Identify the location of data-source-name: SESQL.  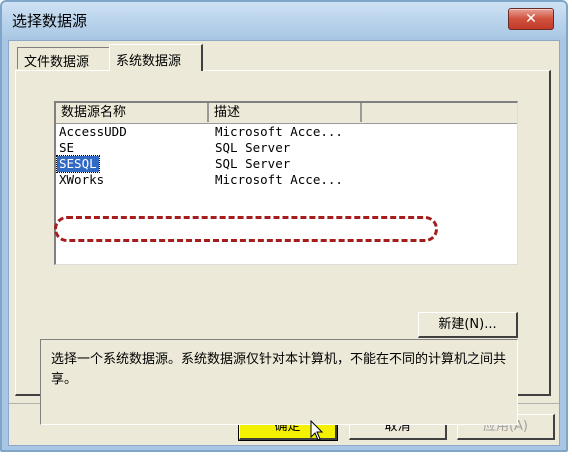
(78, 164).